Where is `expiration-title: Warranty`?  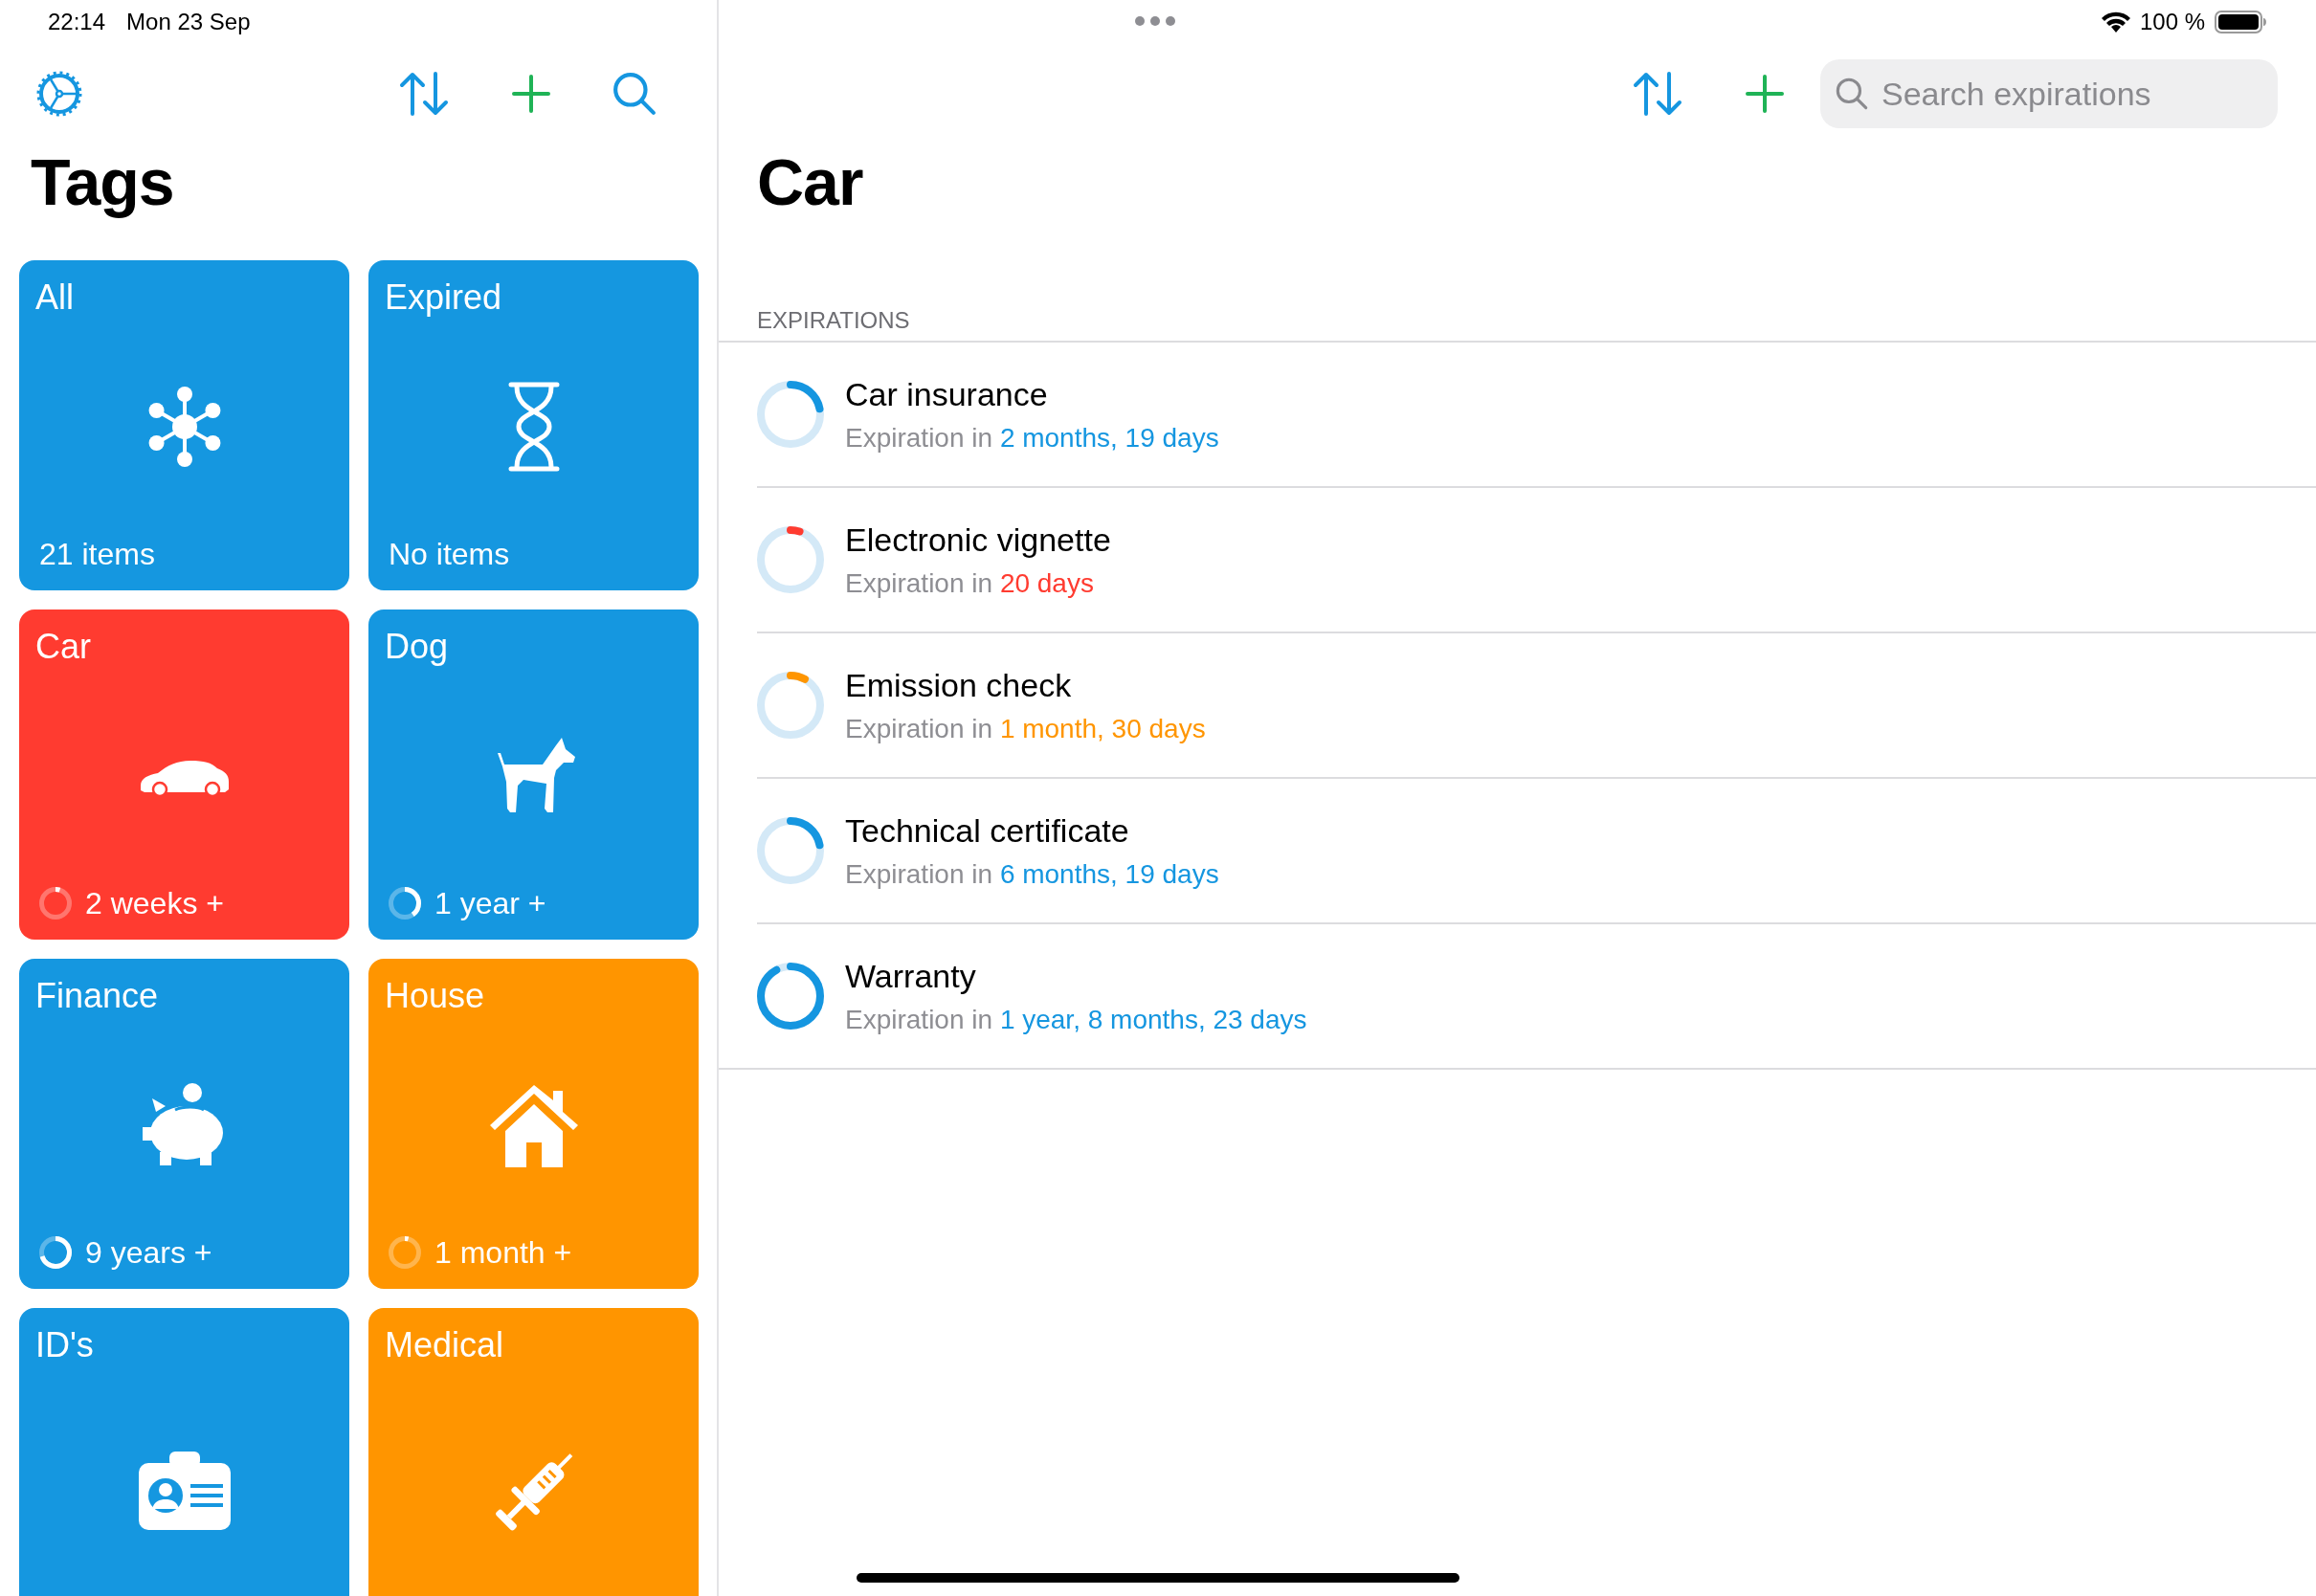 expiration-title: Warranty is located at coordinates (910, 976).